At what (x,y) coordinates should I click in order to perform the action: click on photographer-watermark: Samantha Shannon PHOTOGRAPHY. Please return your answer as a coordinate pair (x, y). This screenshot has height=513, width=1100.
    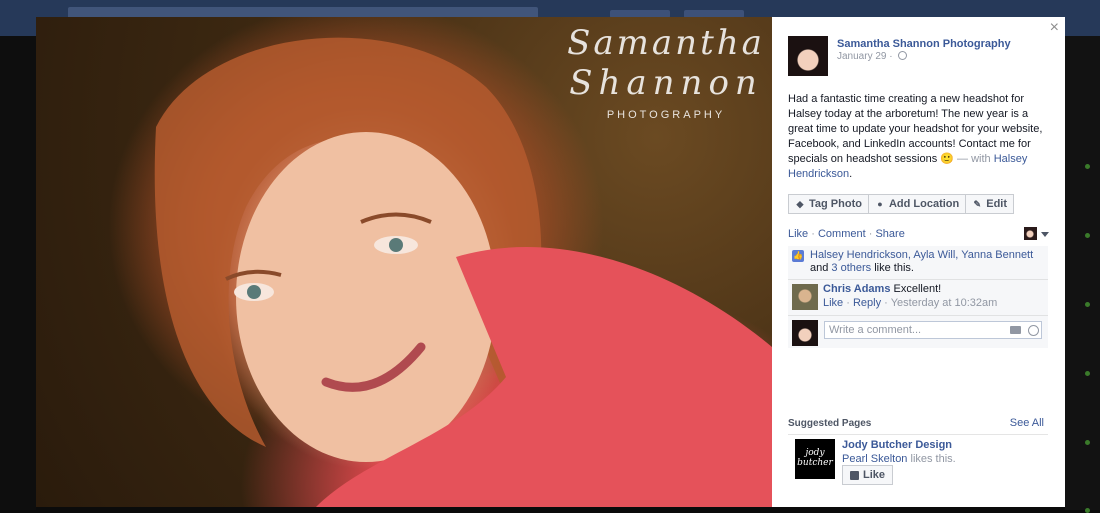
    Looking at the image, I should click on (664, 72).